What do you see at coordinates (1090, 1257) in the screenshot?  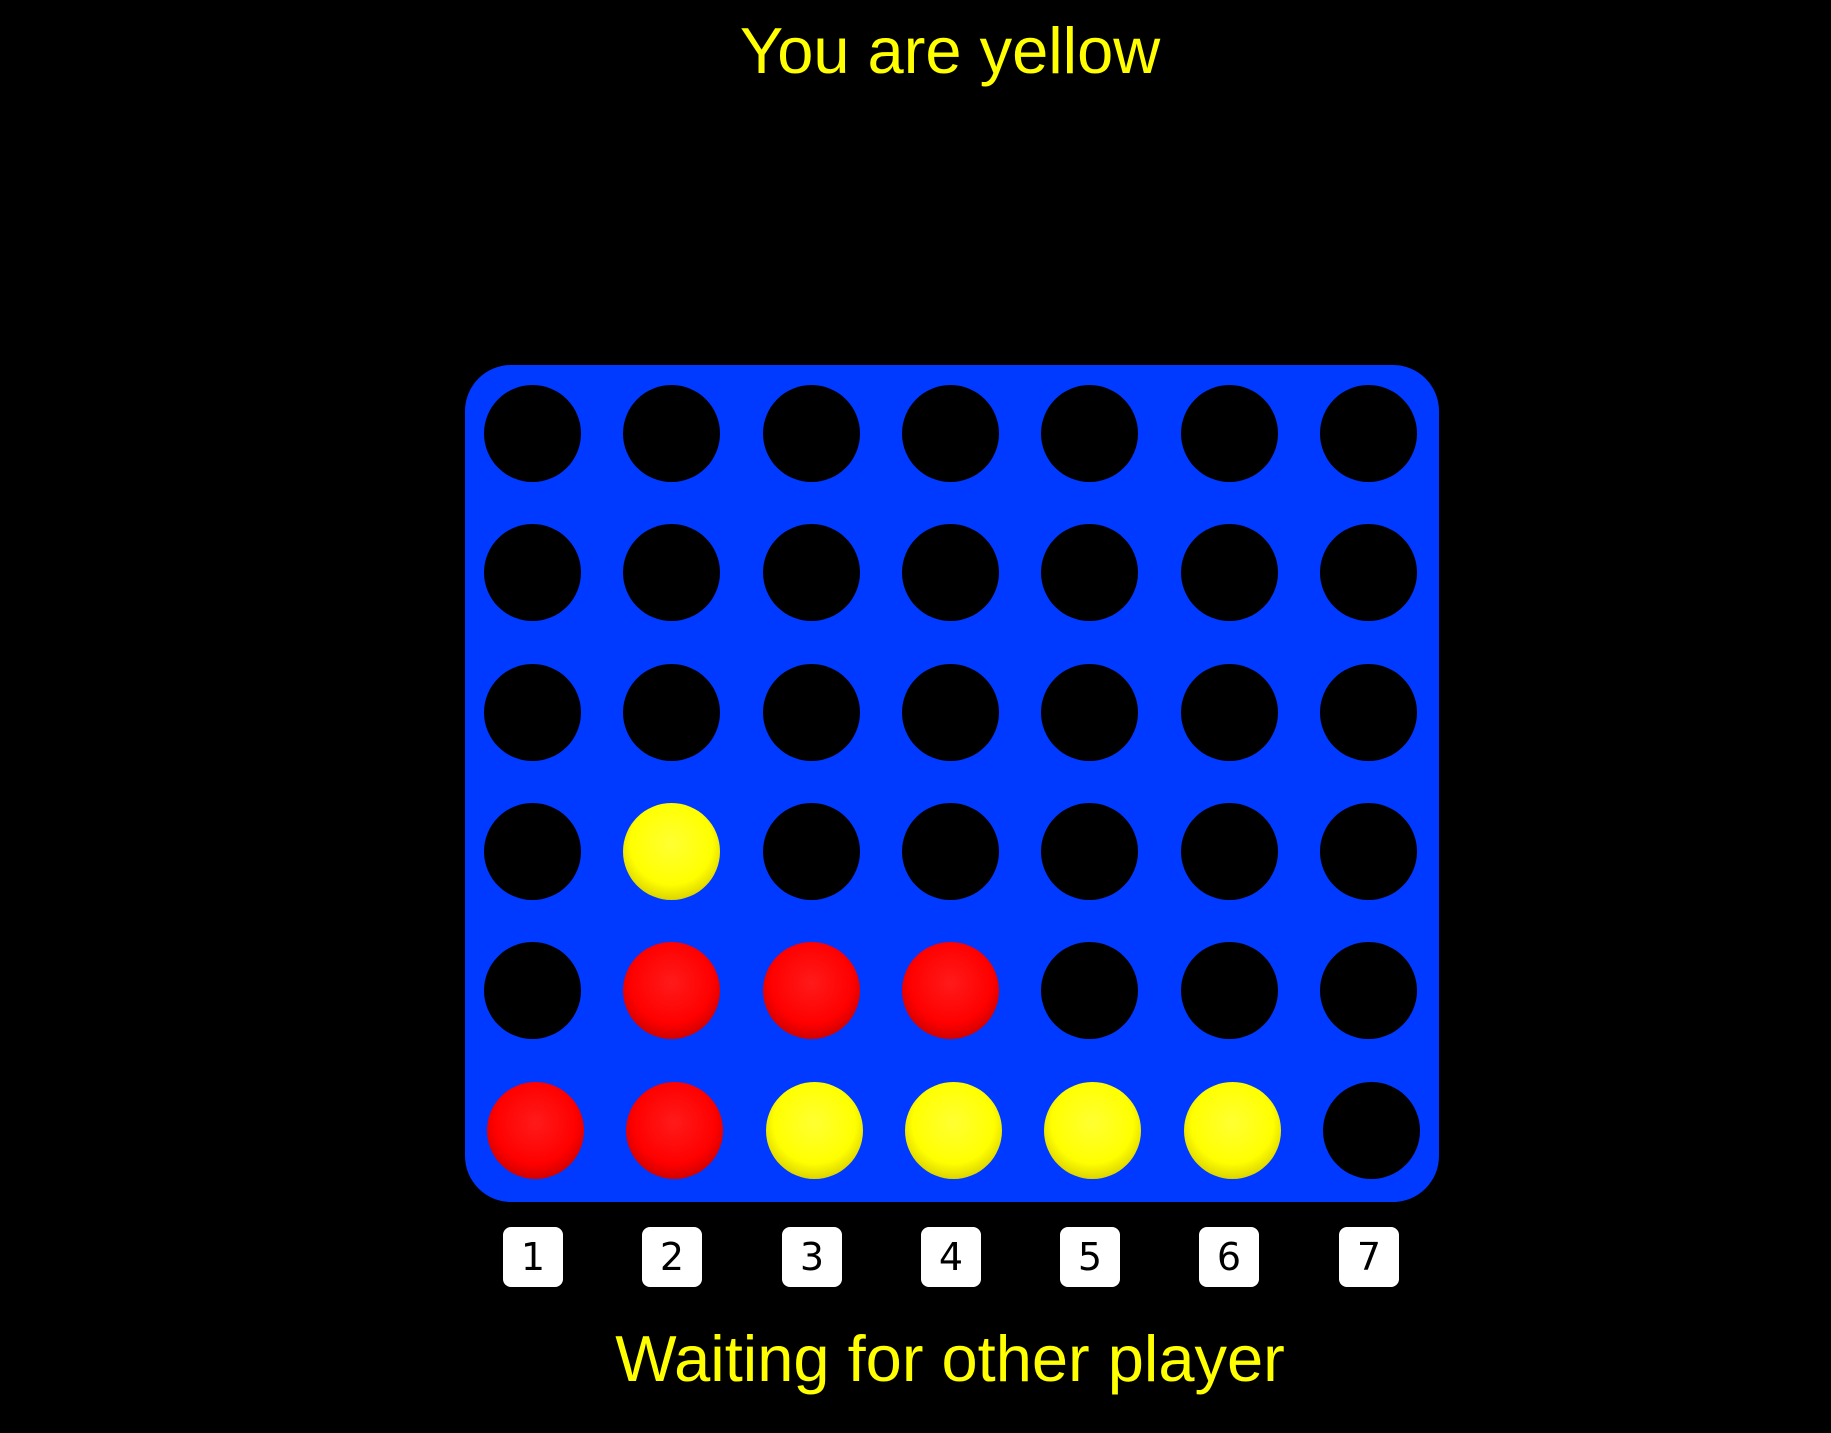 I see `column-button-5: 5` at bounding box center [1090, 1257].